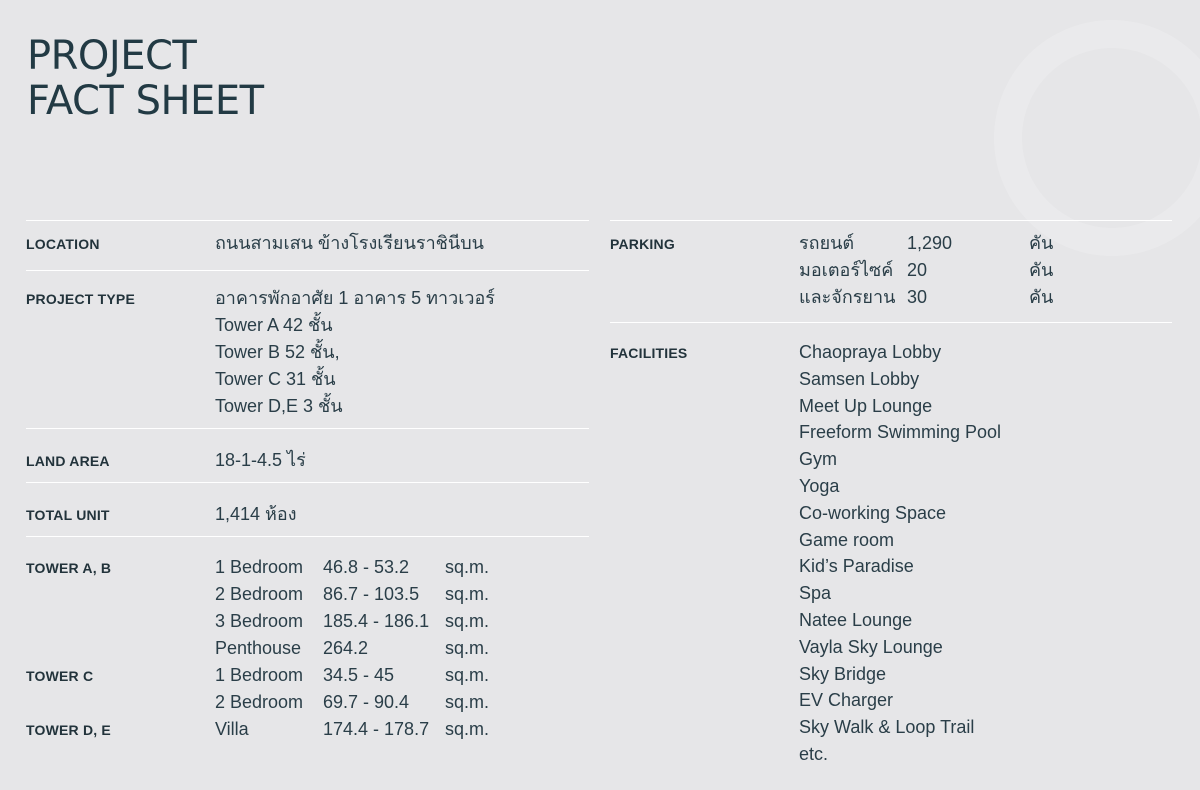 This screenshot has height=790, width=1200. Describe the element at coordinates (819, 485) in the screenshot. I see `facility-item: Yoga` at that location.